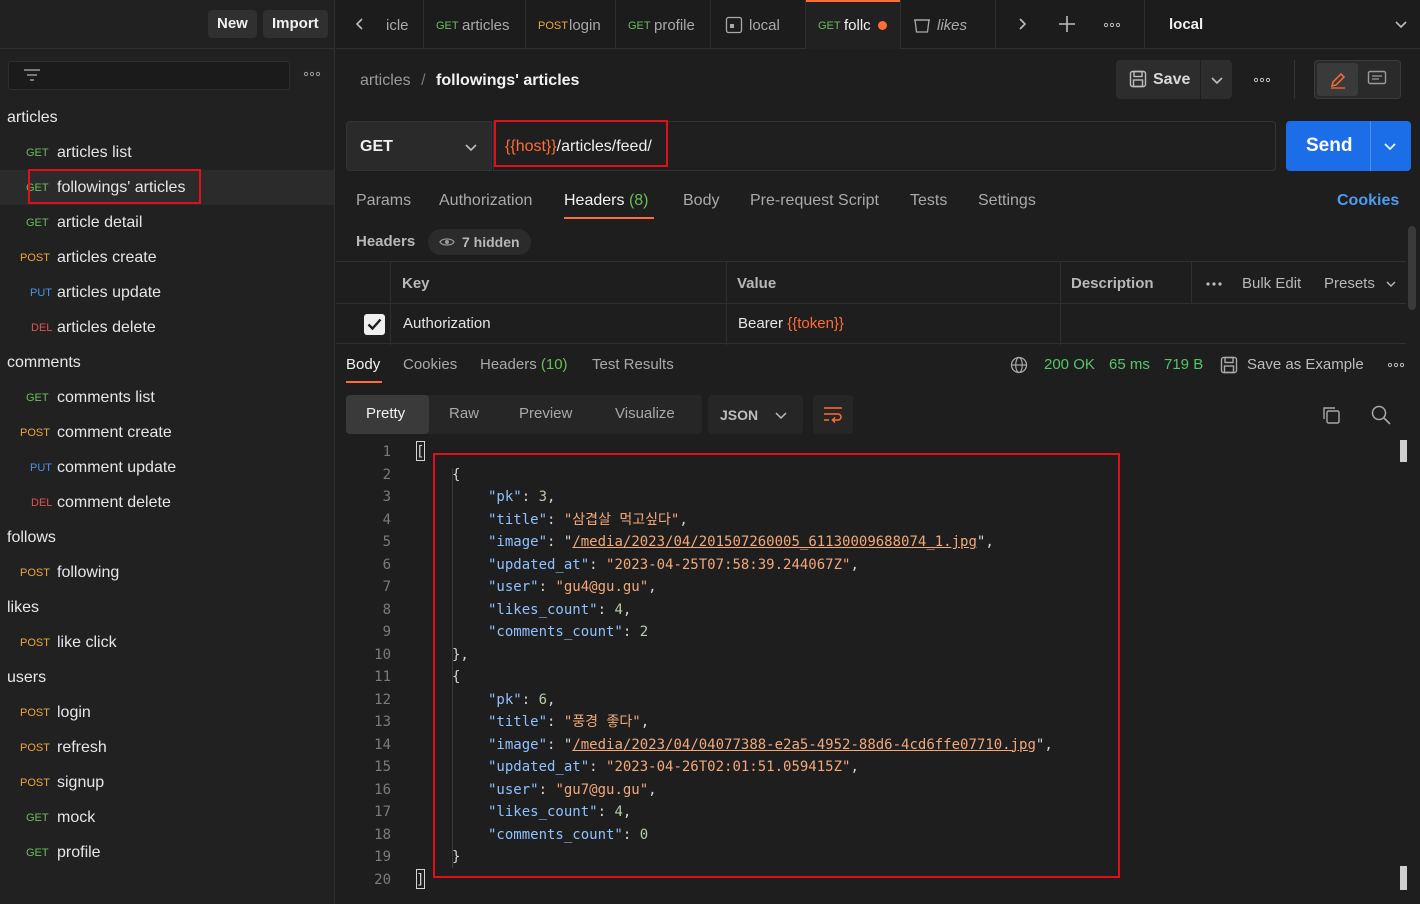 The width and height of the screenshot is (1420, 904). I want to click on sidebar-folder: comments, so click(44, 363).